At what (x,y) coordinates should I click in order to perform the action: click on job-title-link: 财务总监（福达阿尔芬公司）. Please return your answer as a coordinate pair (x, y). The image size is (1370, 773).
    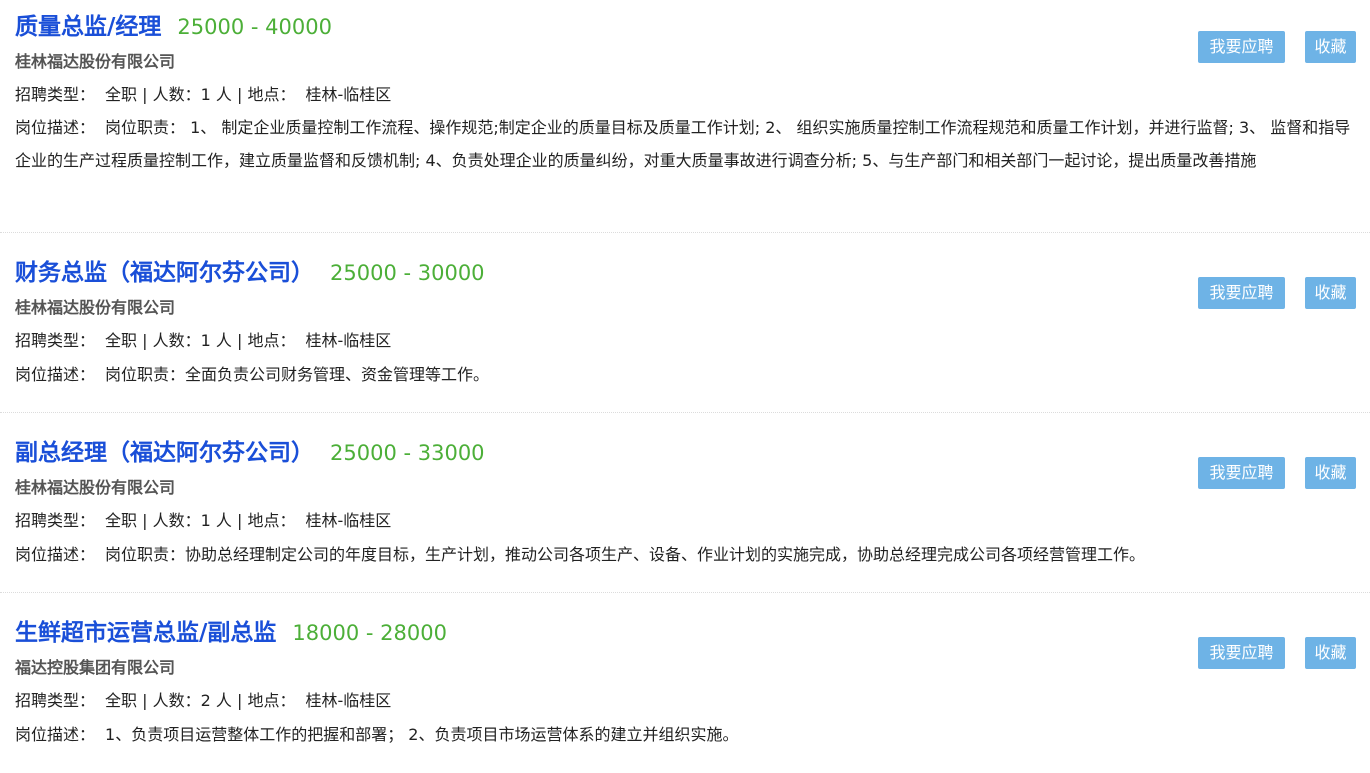
    Looking at the image, I should click on (164, 273).